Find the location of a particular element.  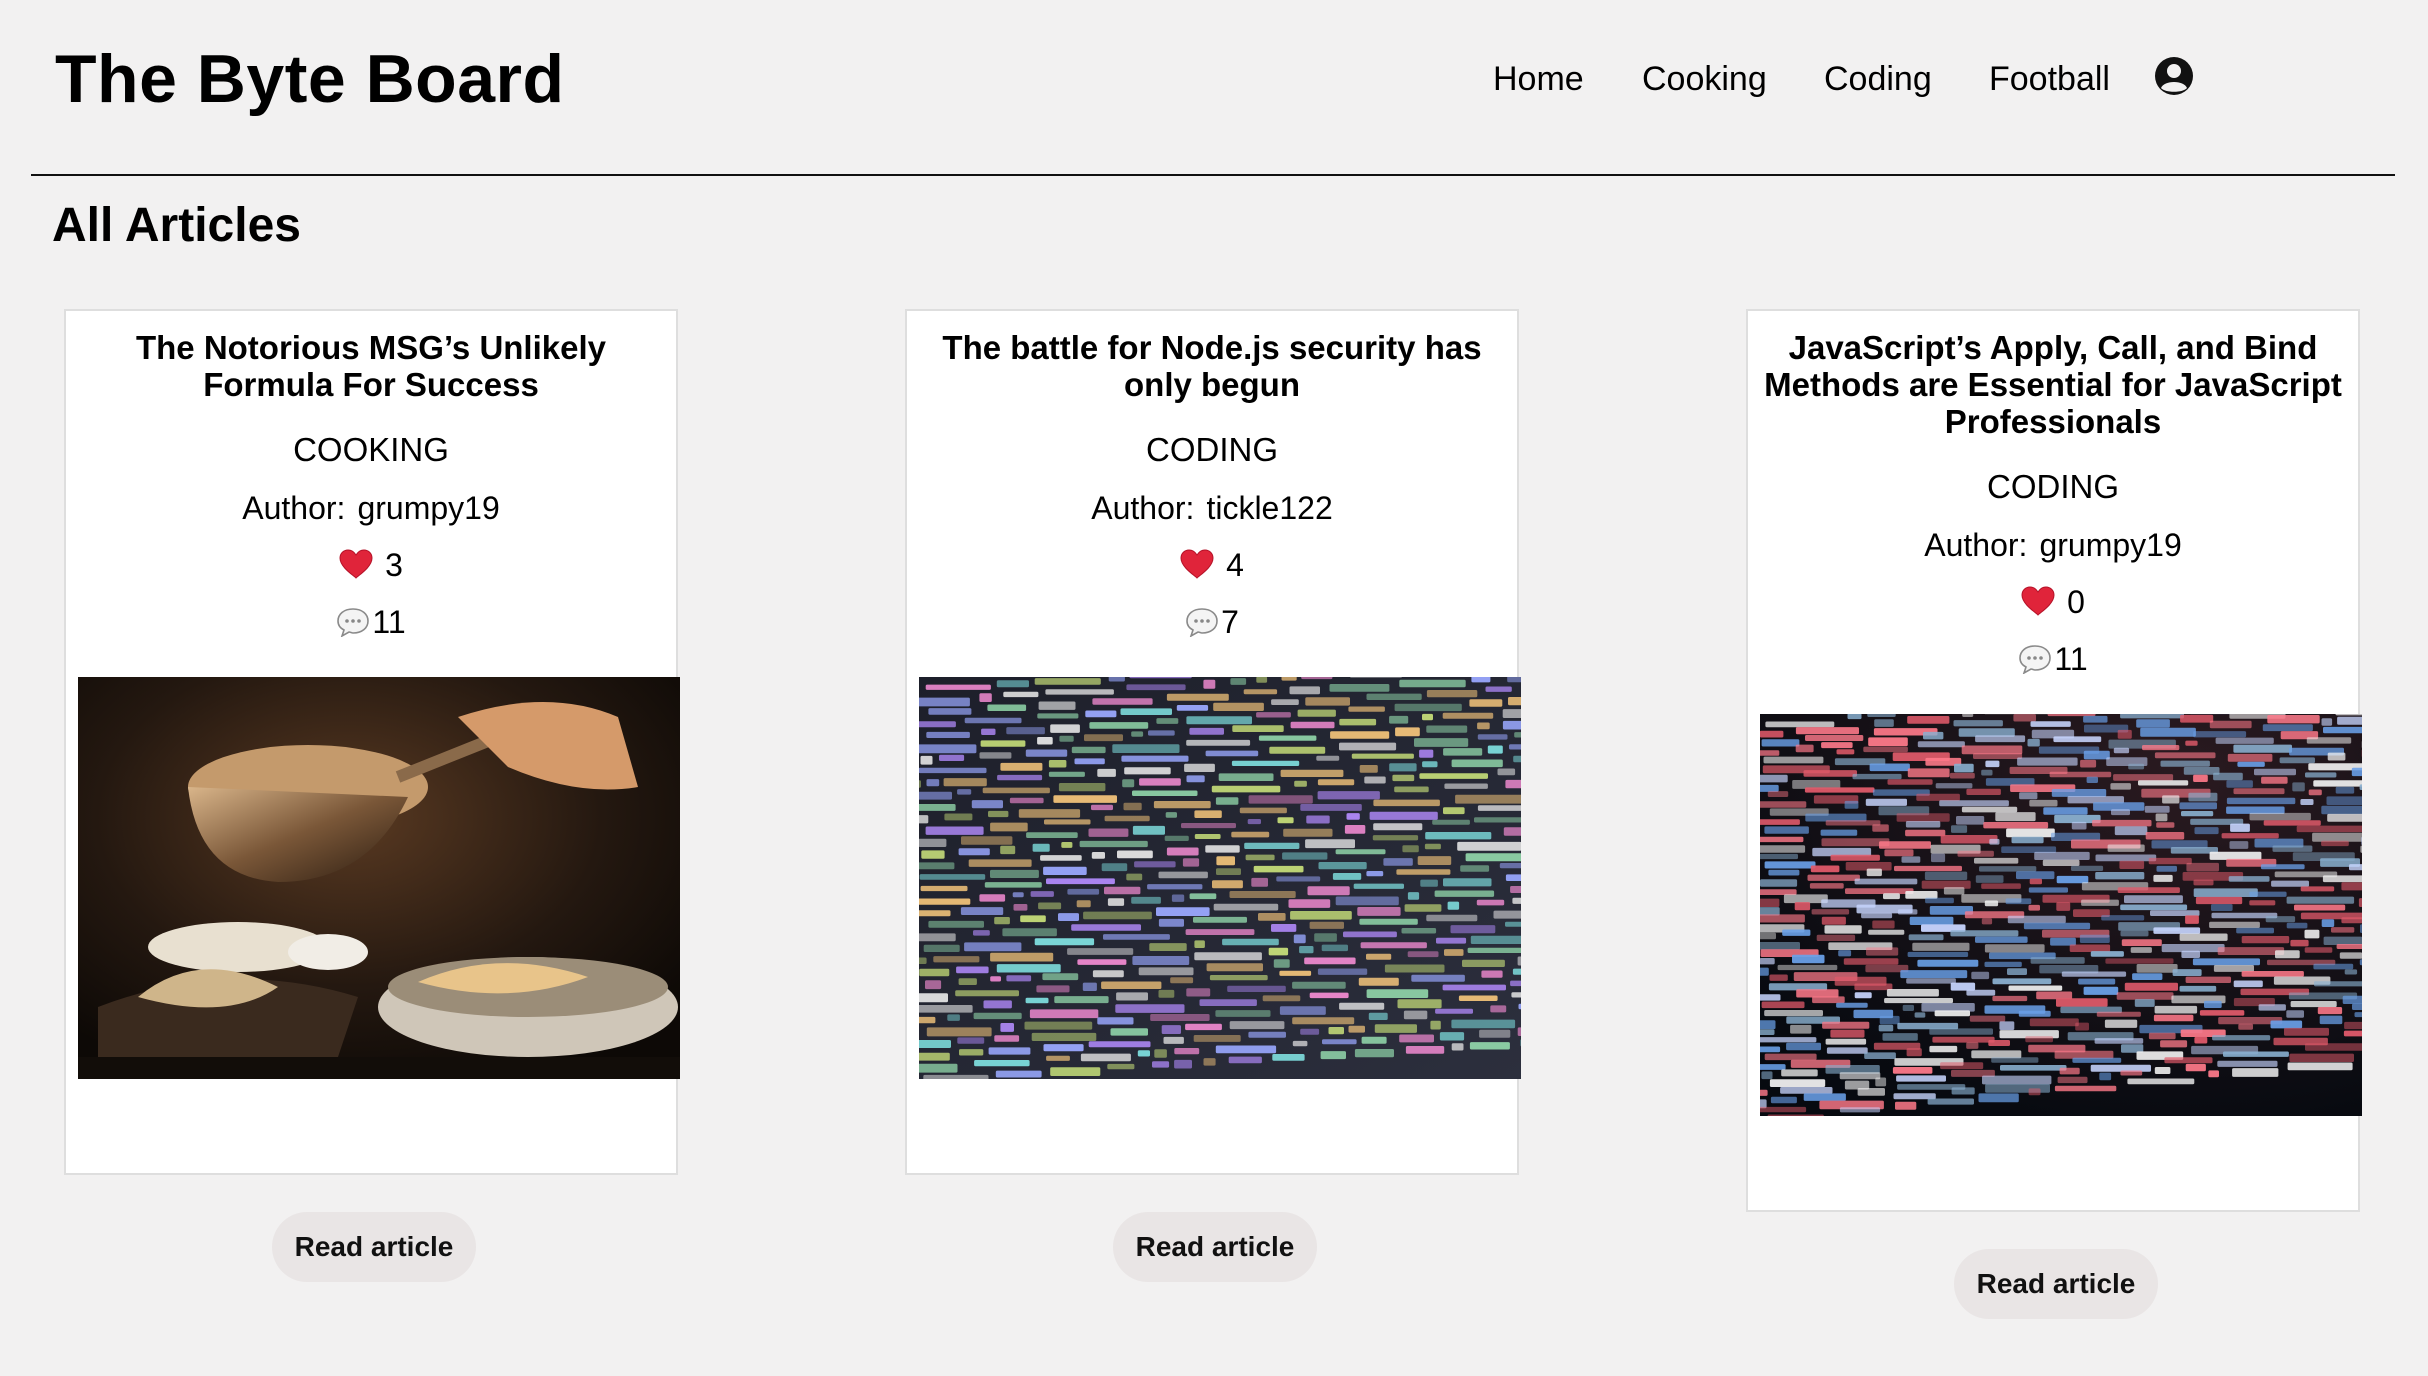

likes-count: 3 is located at coordinates (394, 565).